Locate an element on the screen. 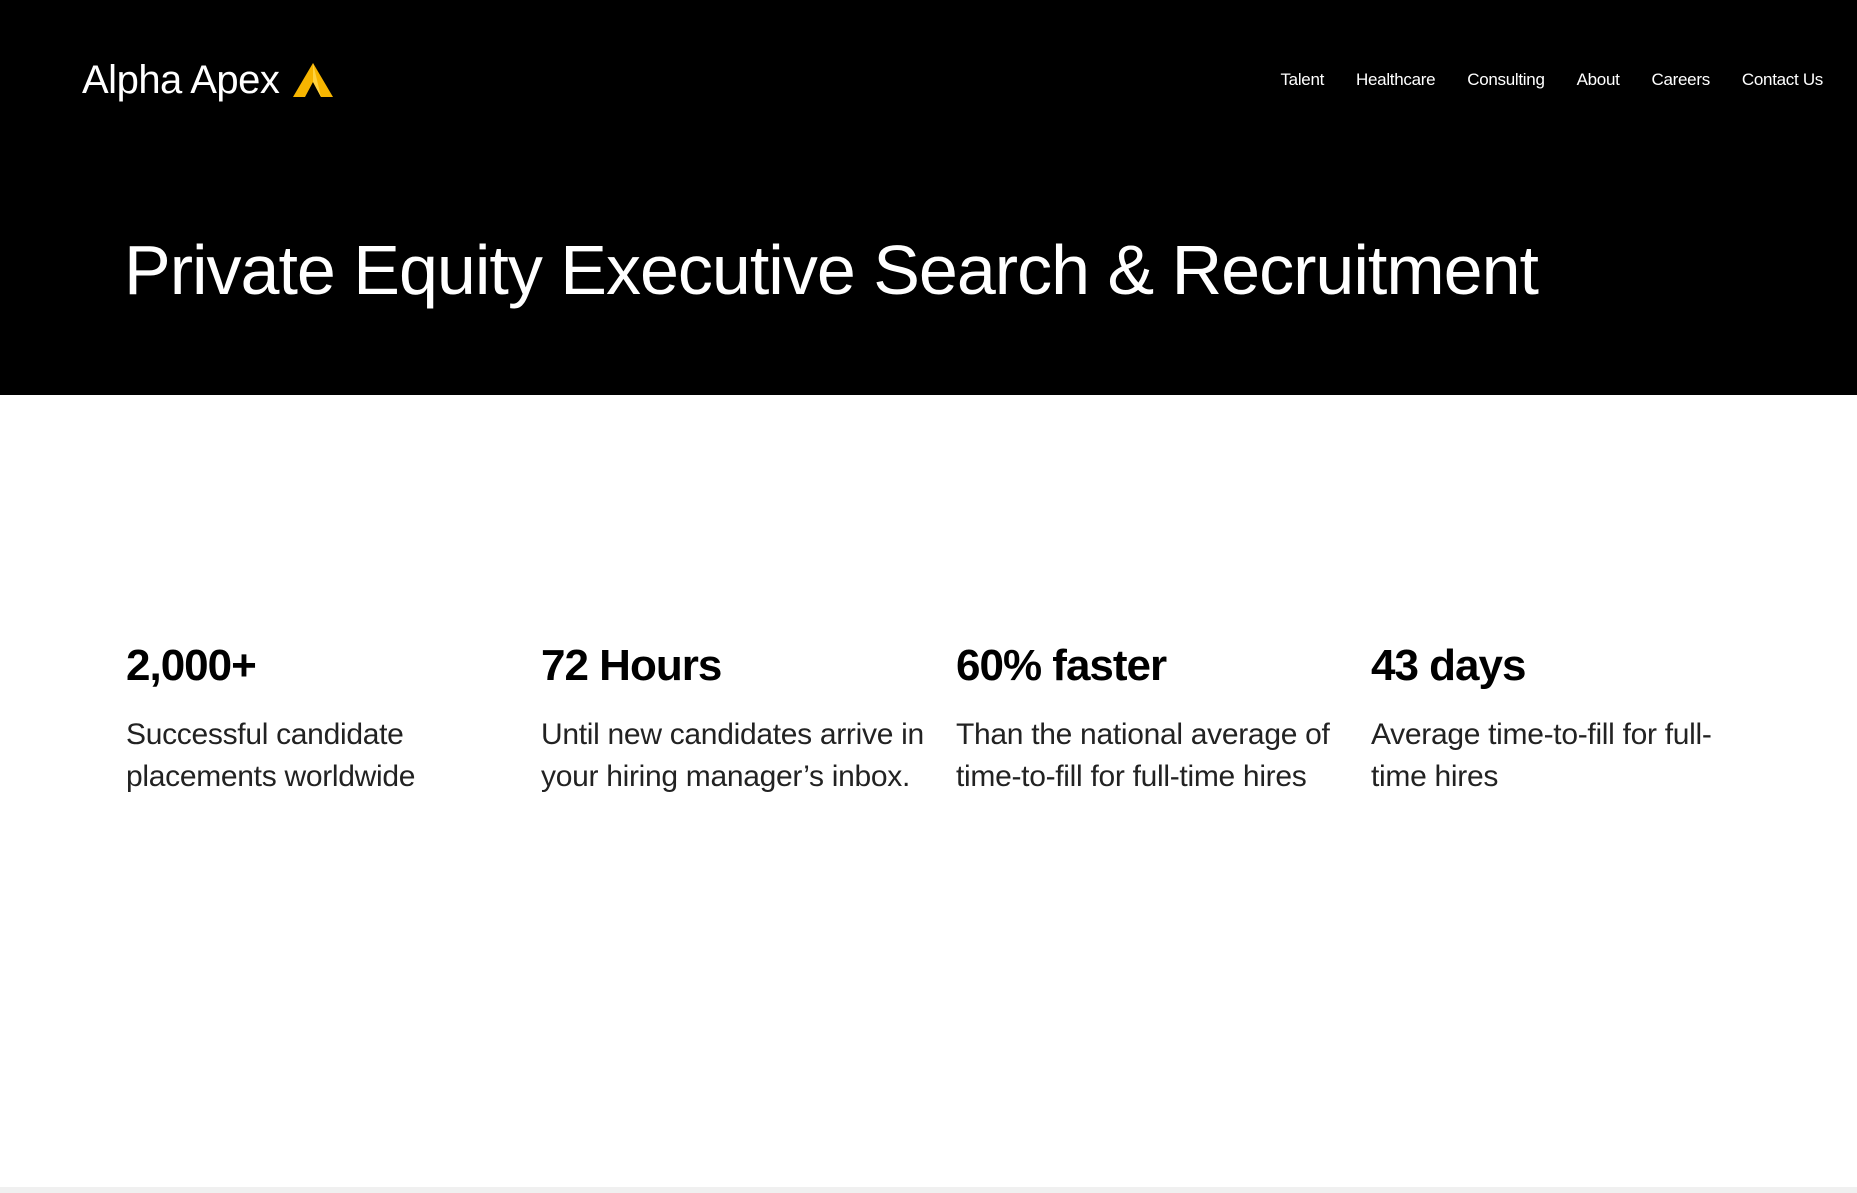 The image size is (1857, 1193). stat-value: 60% faster is located at coordinates (1061, 665).